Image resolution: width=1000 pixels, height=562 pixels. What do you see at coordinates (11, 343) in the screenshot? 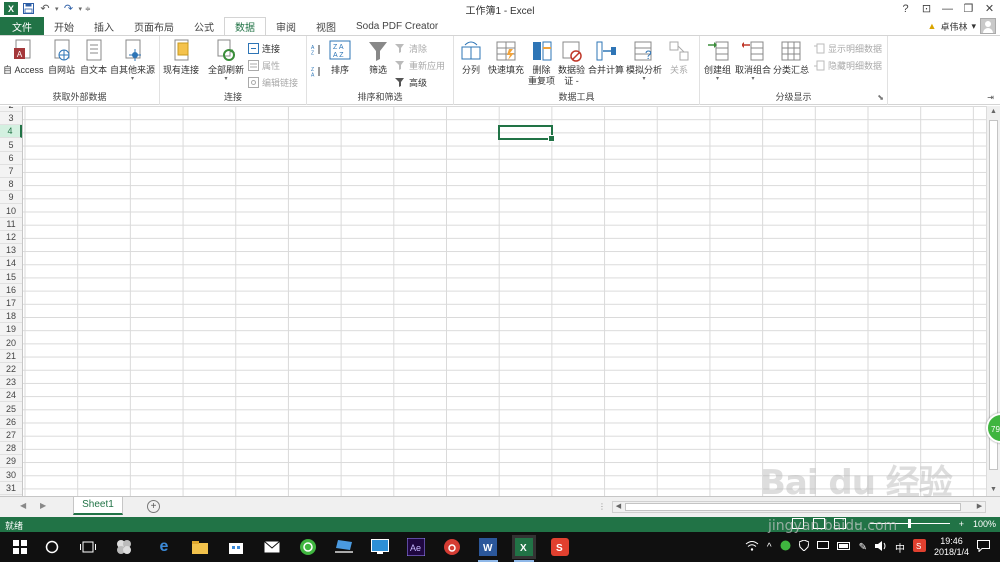
I see `row-header: 20` at bounding box center [11, 343].